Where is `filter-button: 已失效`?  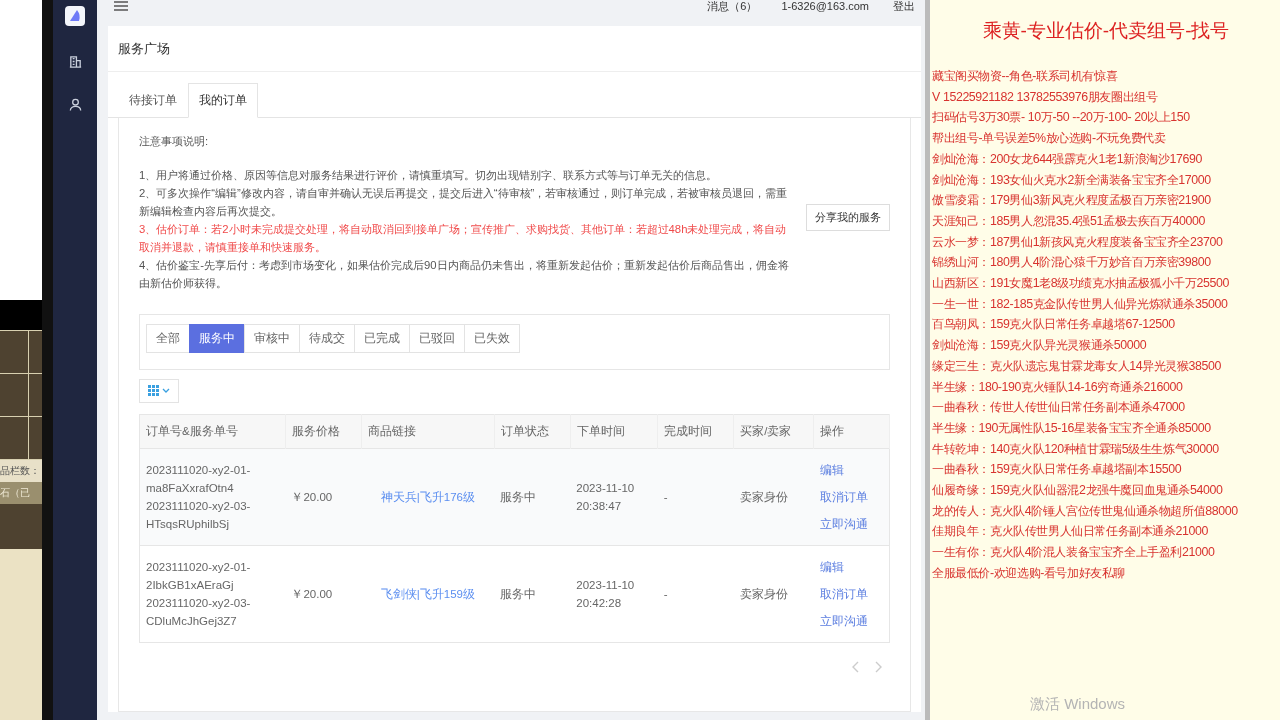
filter-button: 已失效 is located at coordinates (492, 338).